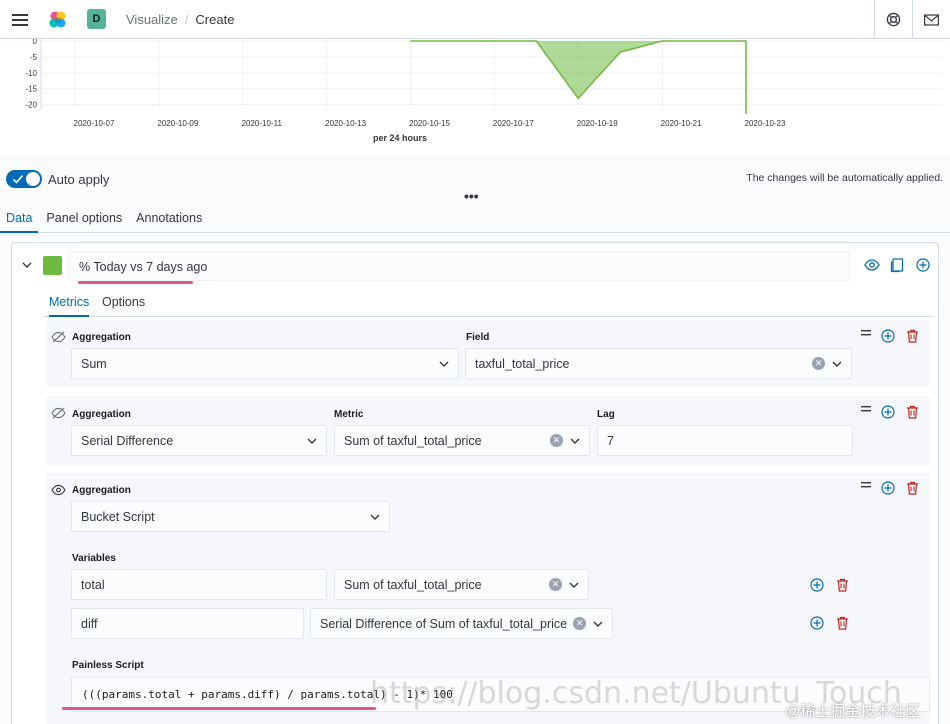  What do you see at coordinates (765, 123) in the screenshot?
I see `x-tick-label: 2020-10-23` at bounding box center [765, 123].